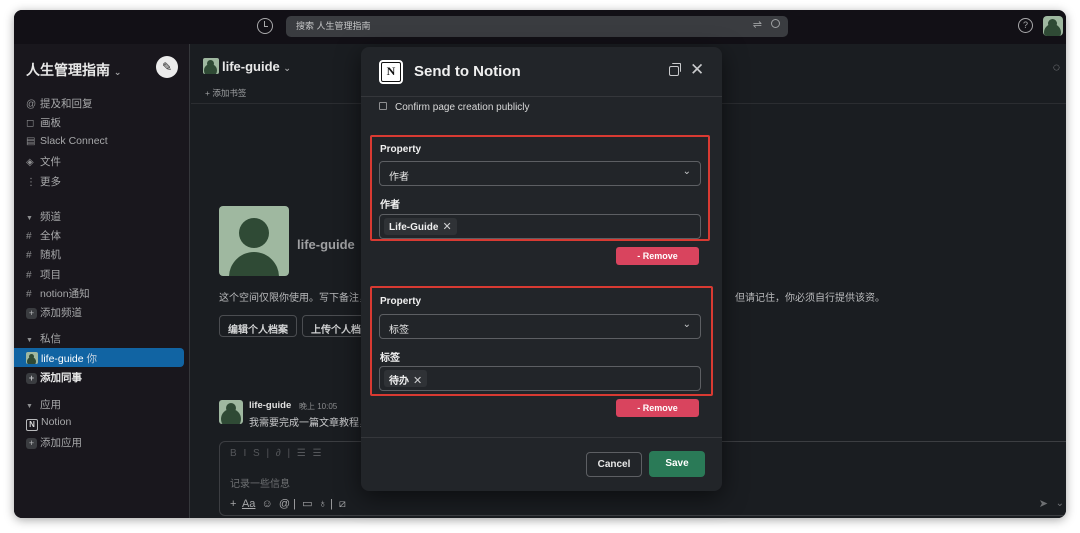  I want to click on chip-label: Life-Guide, so click(414, 227).